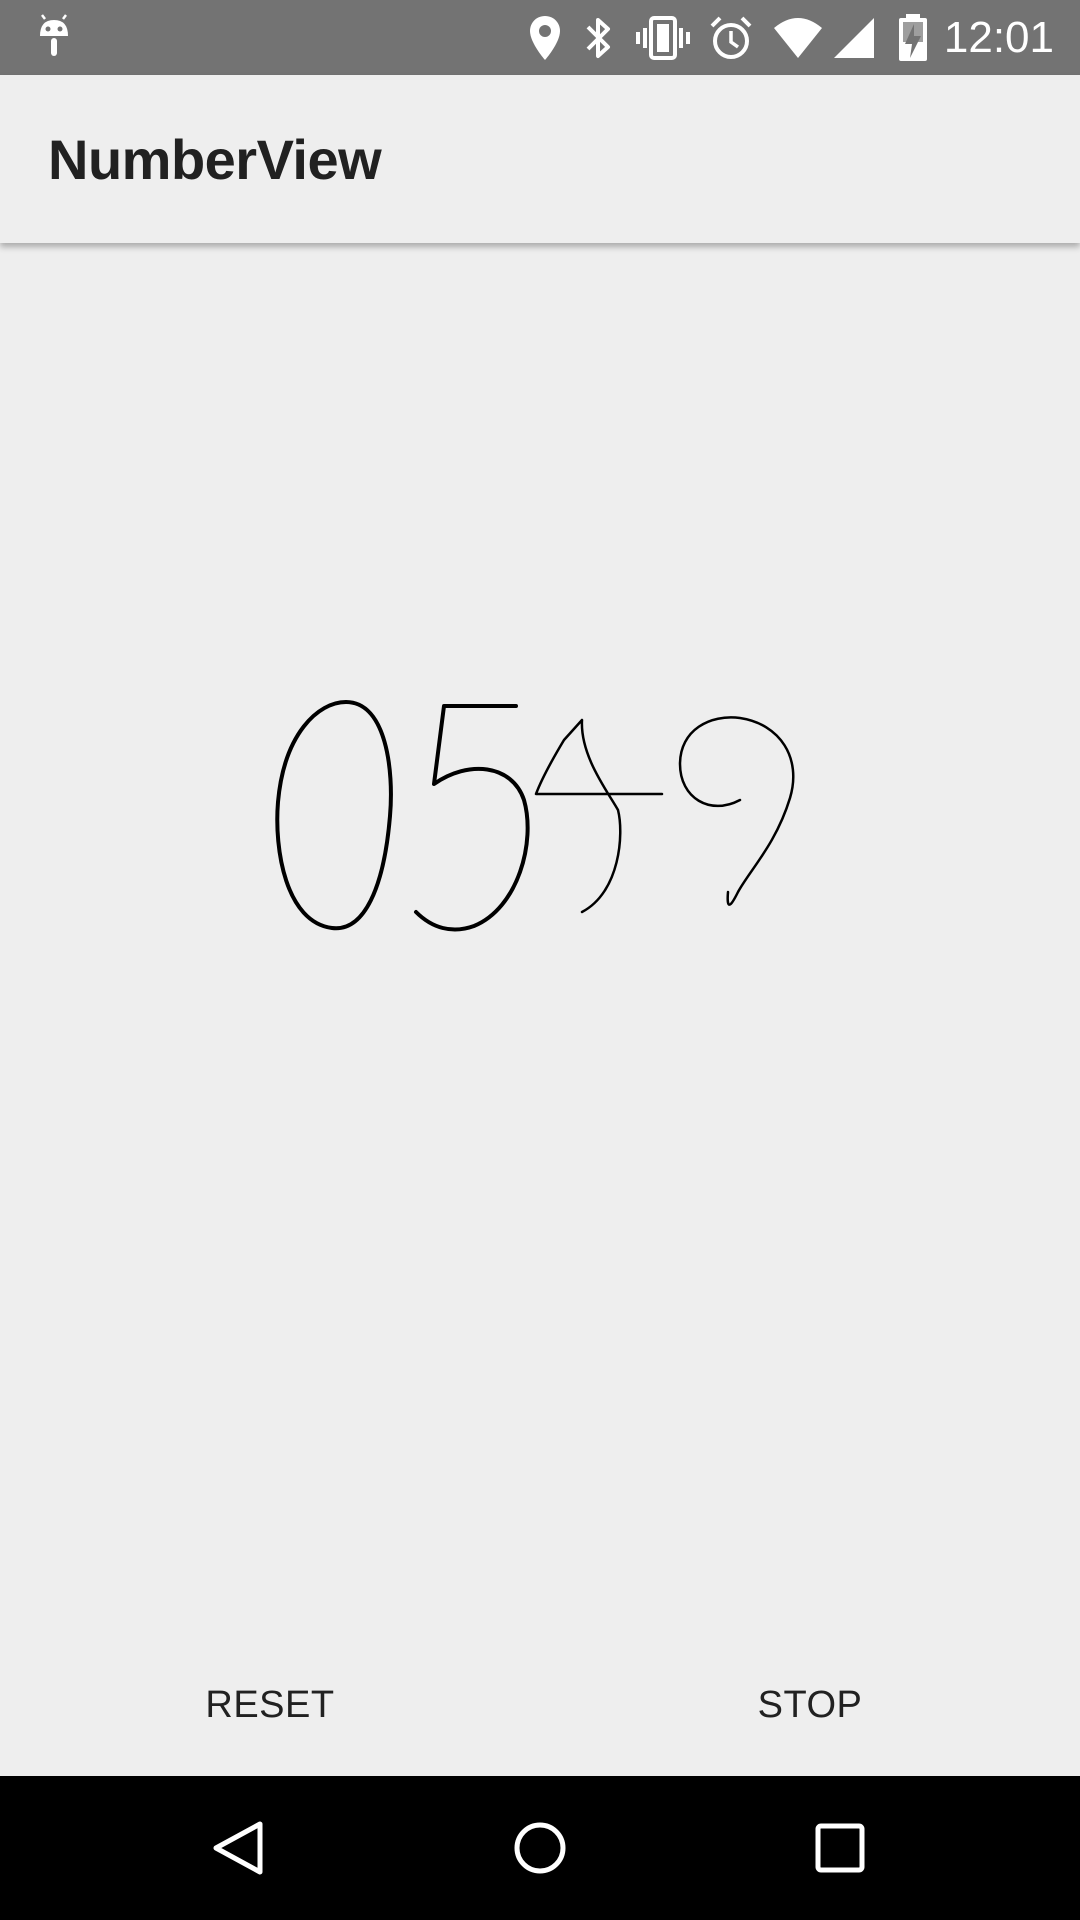 This screenshot has height=1920, width=1080. Describe the element at coordinates (998, 37) in the screenshot. I see `status-clock: 12:01` at that location.